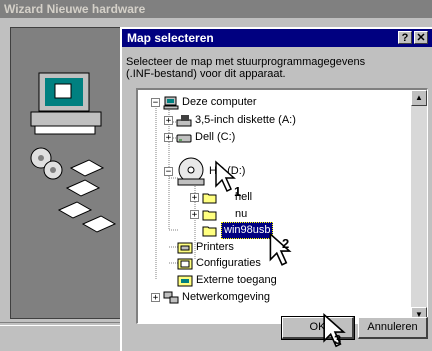 The width and height of the screenshot is (432, 351). What do you see at coordinates (185, 247) in the screenshot?
I see `printers-icon` at bounding box center [185, 247].